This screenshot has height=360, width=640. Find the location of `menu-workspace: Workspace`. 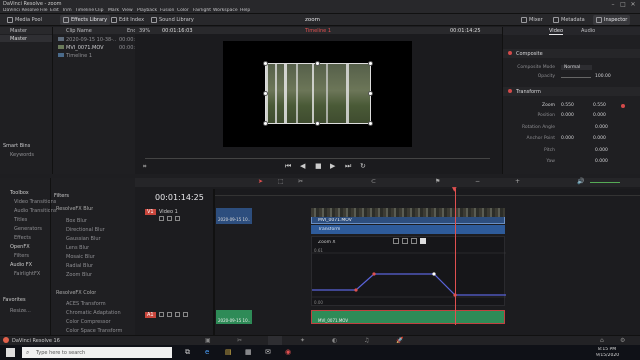

menu-workspace: Workspace is located at coordinates (225, 10).